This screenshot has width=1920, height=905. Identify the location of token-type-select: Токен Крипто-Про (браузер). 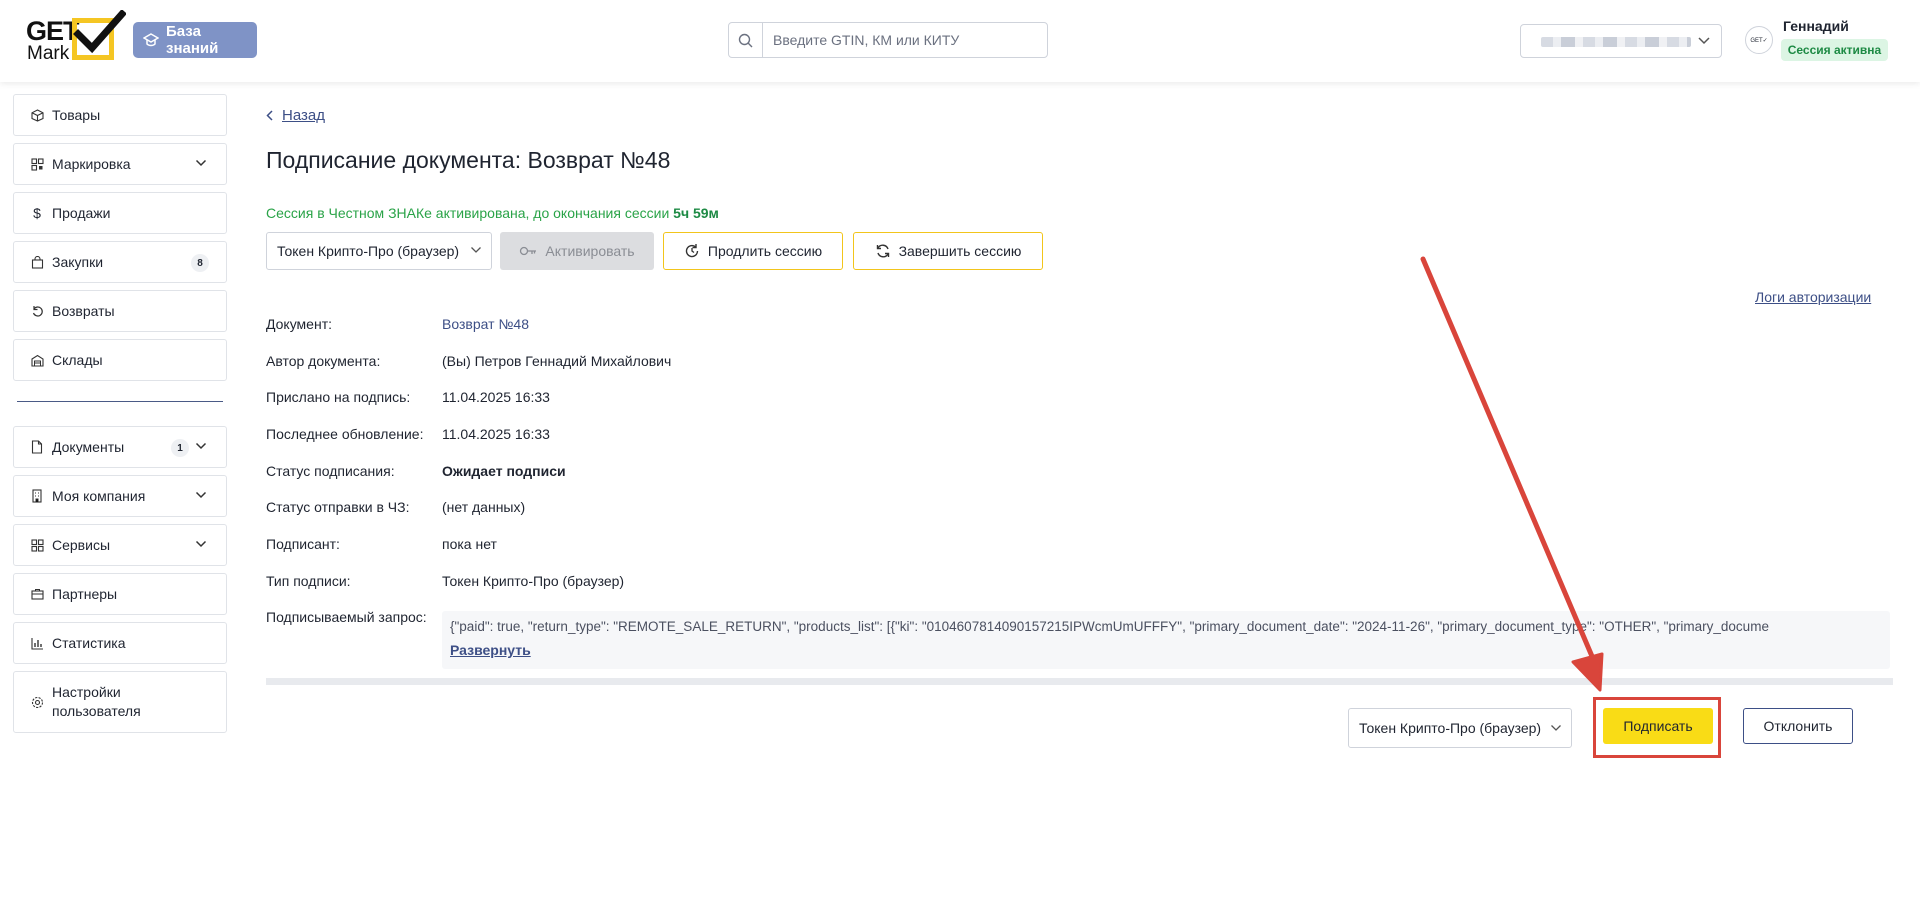
(379, 251).